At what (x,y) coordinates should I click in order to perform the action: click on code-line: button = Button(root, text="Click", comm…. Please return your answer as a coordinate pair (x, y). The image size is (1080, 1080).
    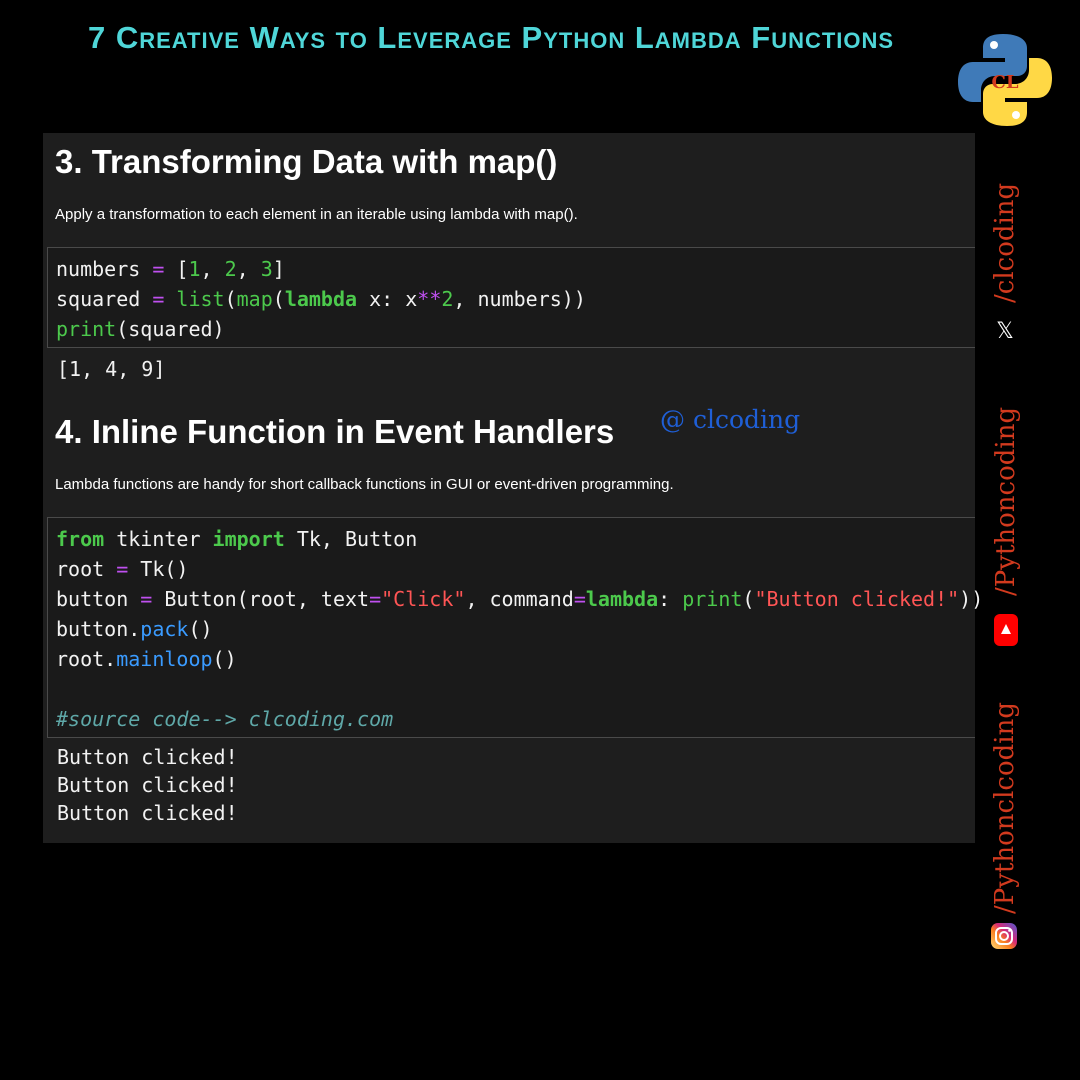
    Looking at the image, I should click on (520, 599).